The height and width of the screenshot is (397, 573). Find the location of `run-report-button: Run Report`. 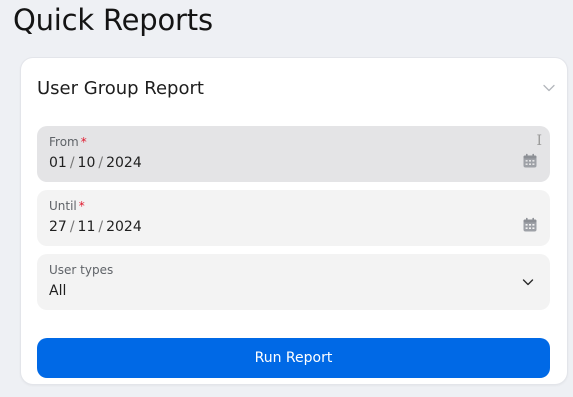

run-report-button: Run Report is located at coordinates (293, 358).